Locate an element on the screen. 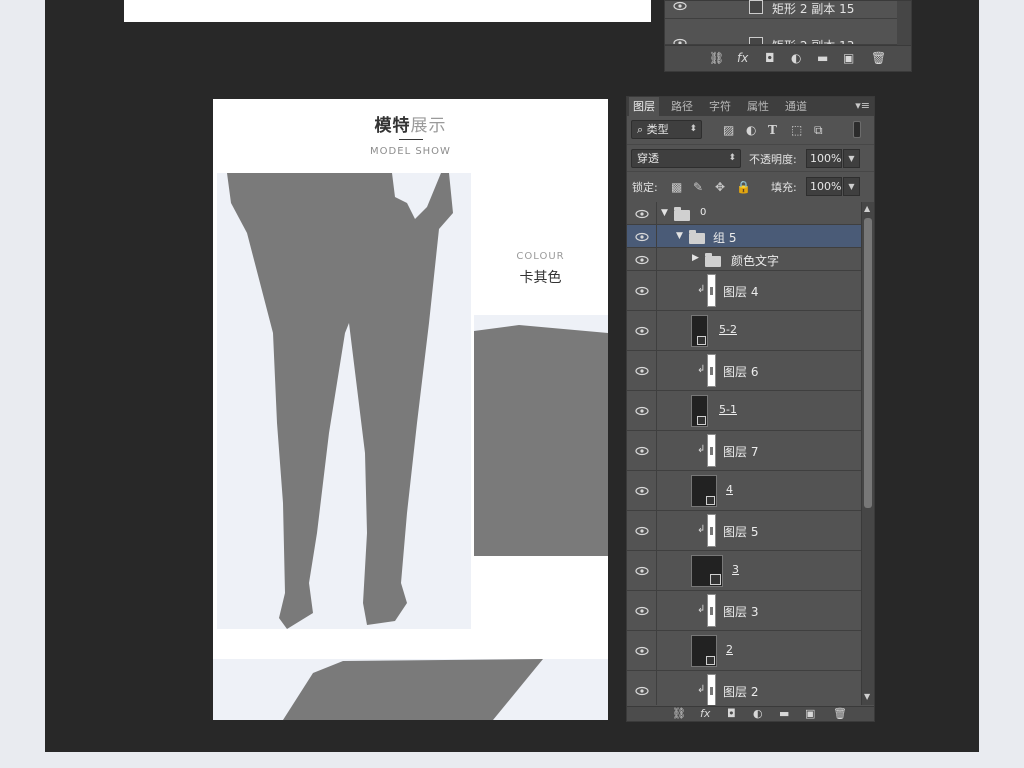  lock-all-icon: 🔒 is located at coordinates (743, 187).